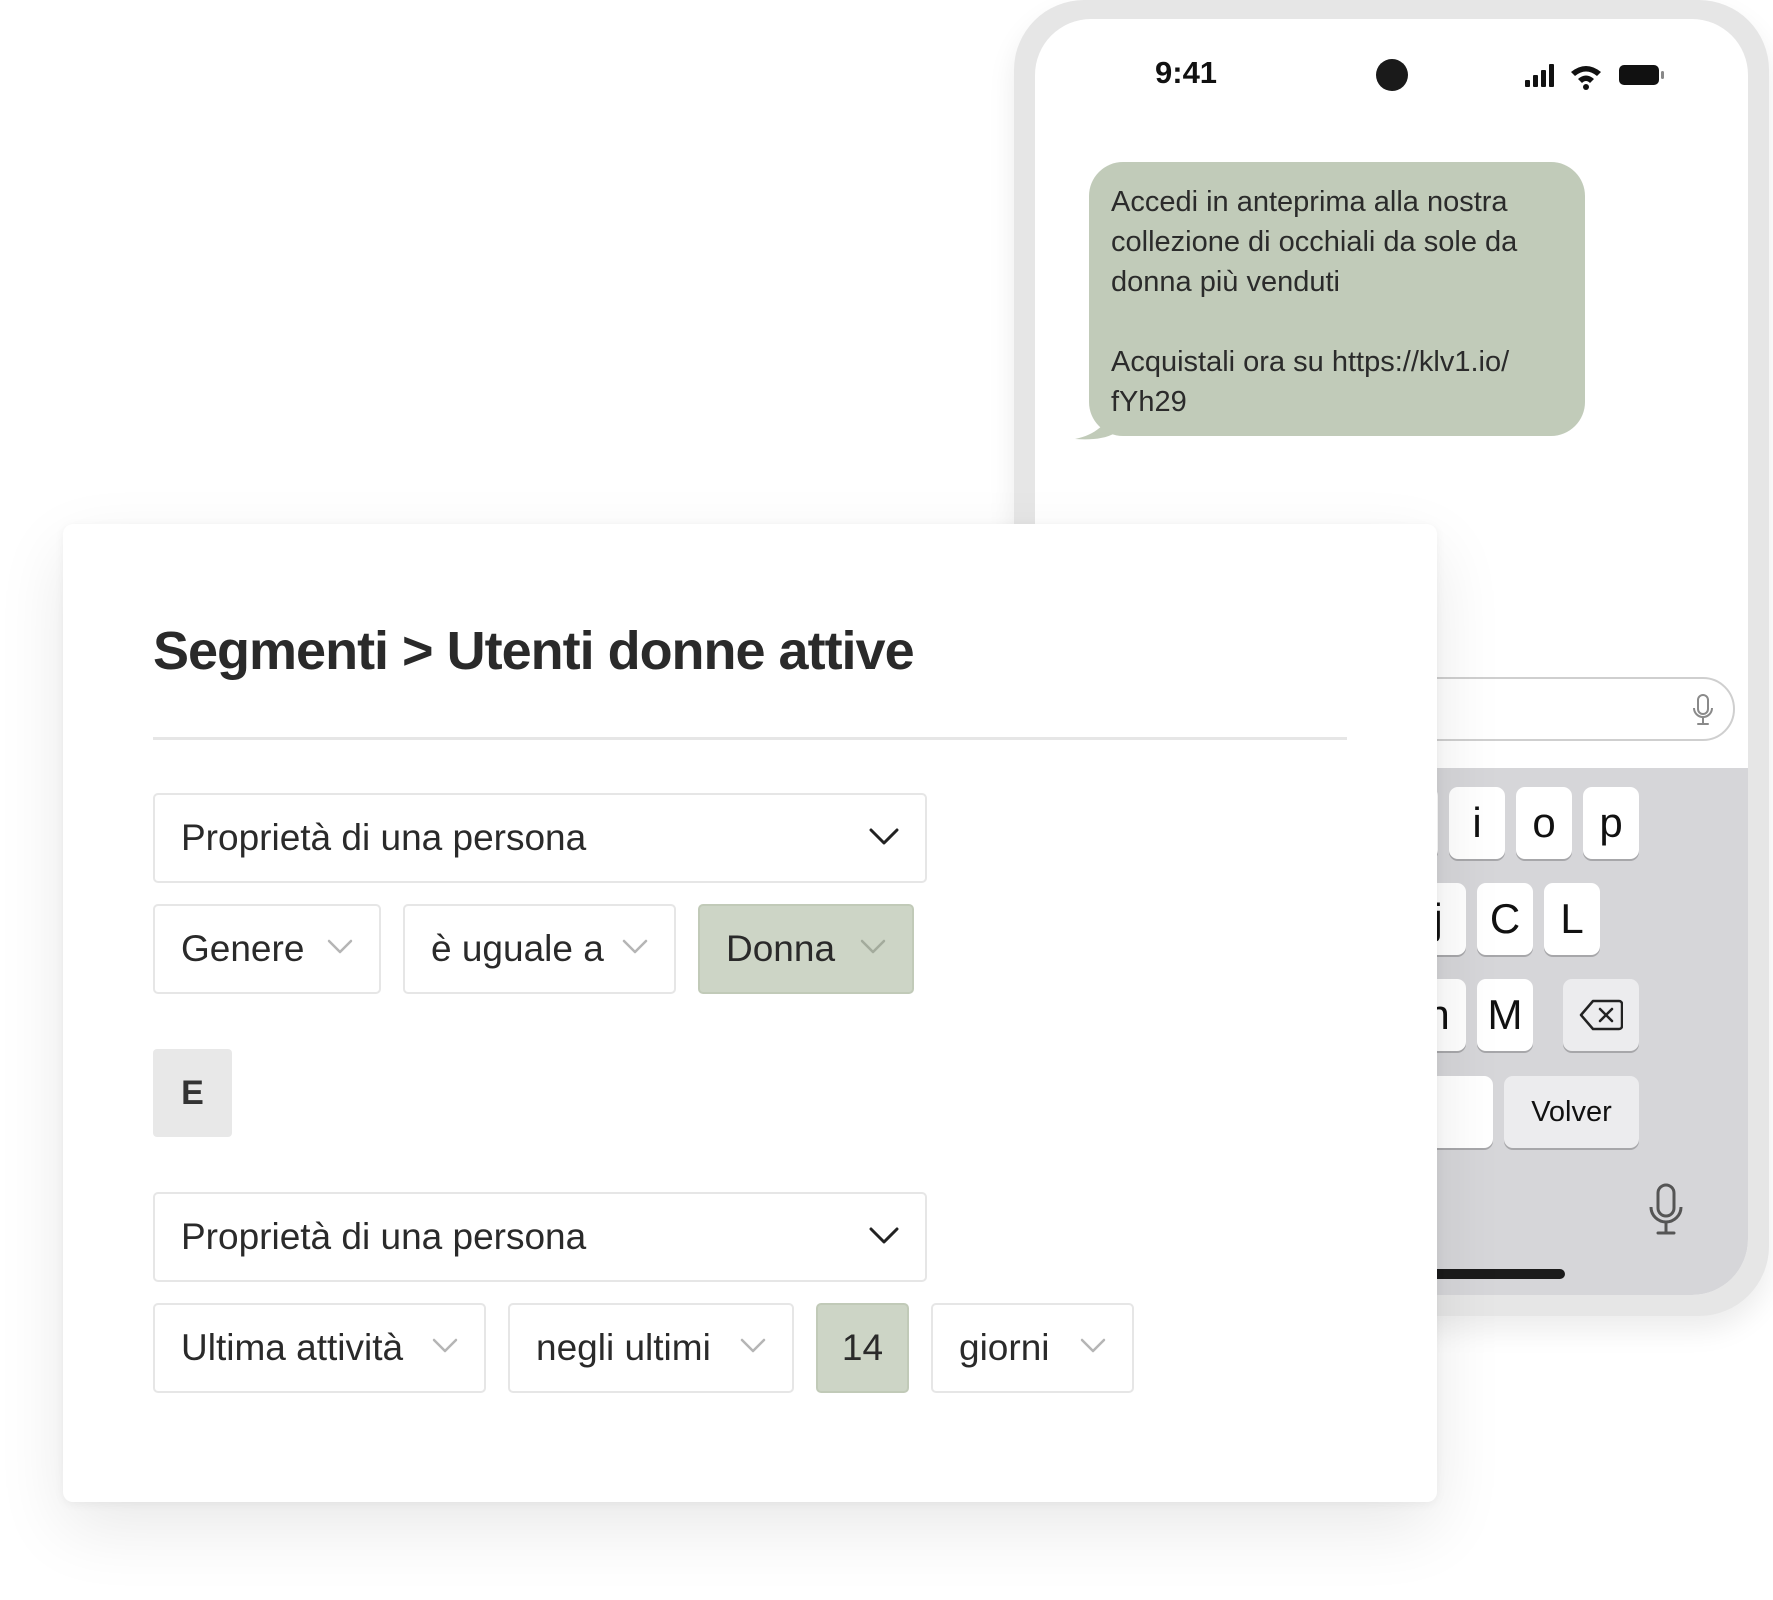 The width and height of the screenshot is (1773, 1600). Describe the element at coordinates (192, 1093) in the screenshot. I see `and-operator-chip: E` at that location.